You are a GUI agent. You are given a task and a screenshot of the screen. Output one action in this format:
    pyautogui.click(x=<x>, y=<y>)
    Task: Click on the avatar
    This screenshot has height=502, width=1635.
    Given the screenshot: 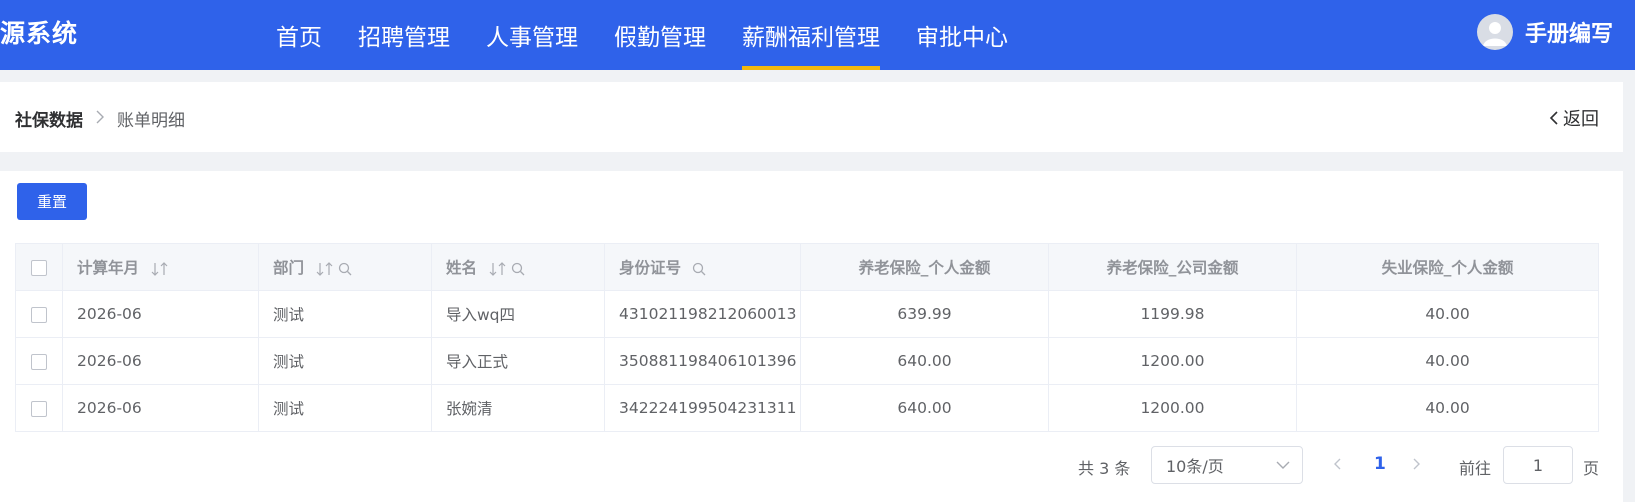 What is the action you would take?
    pyautogui.click(x=1494, y=32)
    